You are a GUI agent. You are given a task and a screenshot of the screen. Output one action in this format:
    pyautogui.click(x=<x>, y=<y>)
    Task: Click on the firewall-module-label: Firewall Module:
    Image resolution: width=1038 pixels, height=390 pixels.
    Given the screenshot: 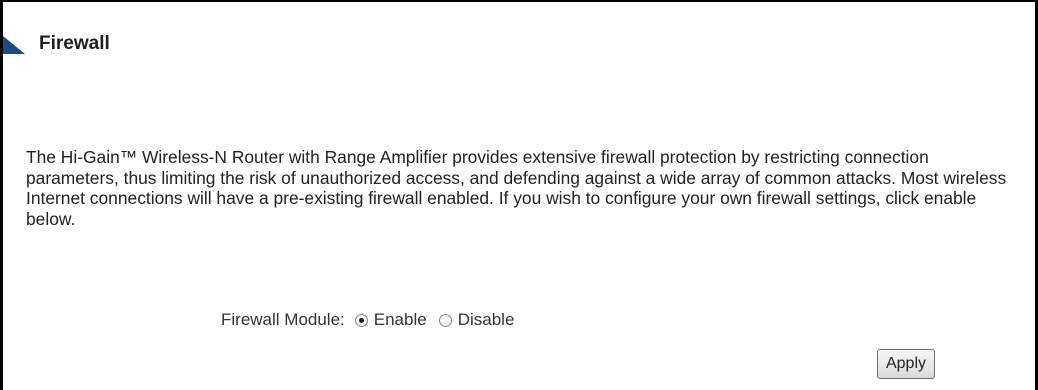 What is the action you would take?
    pyautogui.click(x=283, y=319)
    